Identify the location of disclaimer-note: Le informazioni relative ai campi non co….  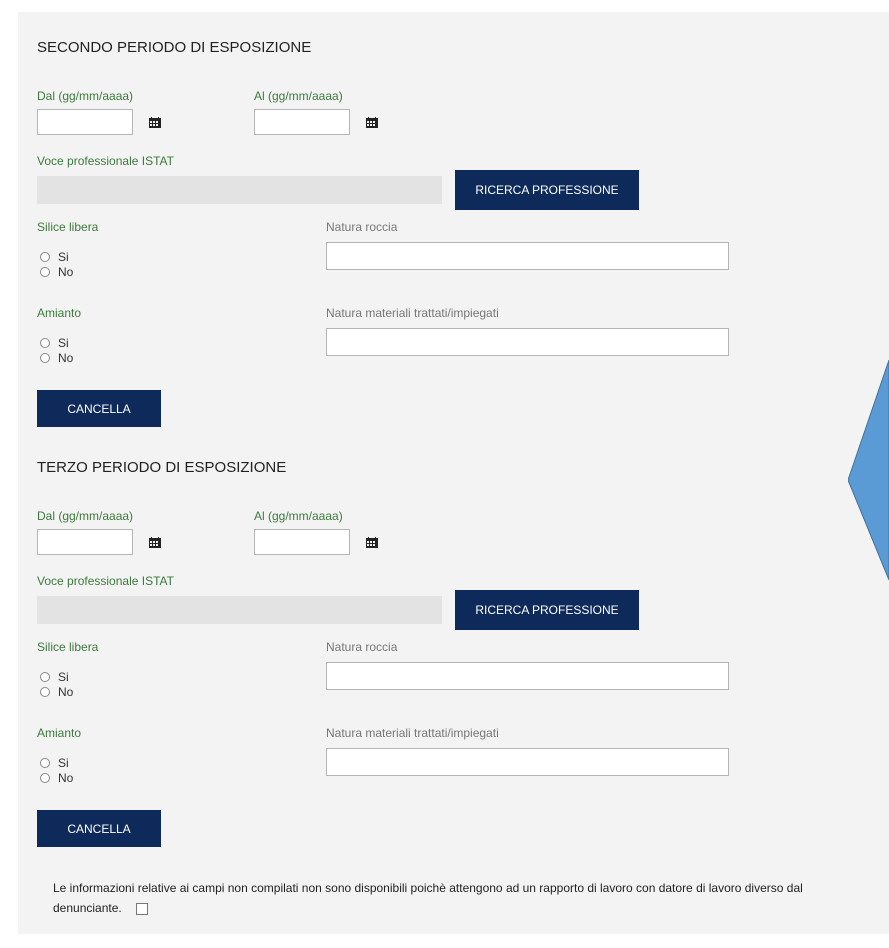
(448, 898).